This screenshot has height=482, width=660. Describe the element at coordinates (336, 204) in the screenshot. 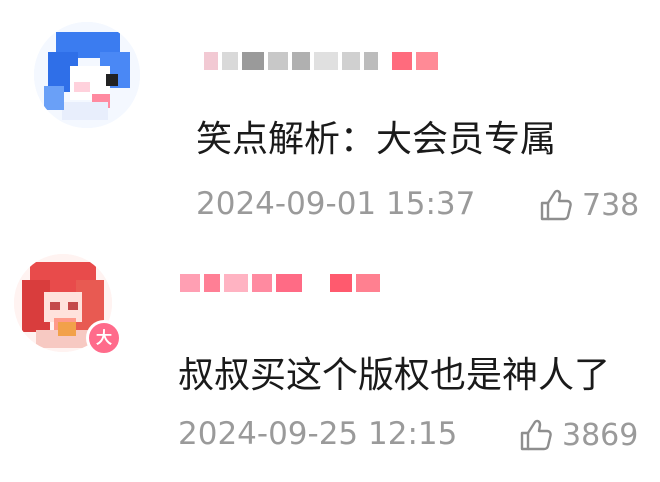

I see `comment-timestamp: 2024-09-01 15:37` at that location.